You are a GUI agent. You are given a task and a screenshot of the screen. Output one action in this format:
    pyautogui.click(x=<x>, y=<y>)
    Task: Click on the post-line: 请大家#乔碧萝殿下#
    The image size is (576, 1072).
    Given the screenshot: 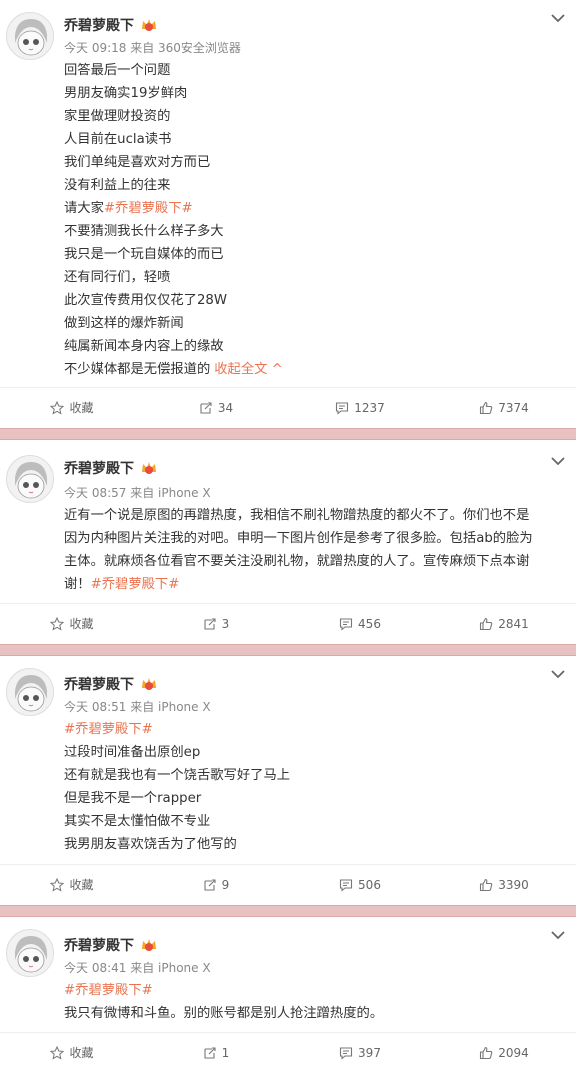 What is the action you would take?
    pyautogui.click(x=313, y=208)
    